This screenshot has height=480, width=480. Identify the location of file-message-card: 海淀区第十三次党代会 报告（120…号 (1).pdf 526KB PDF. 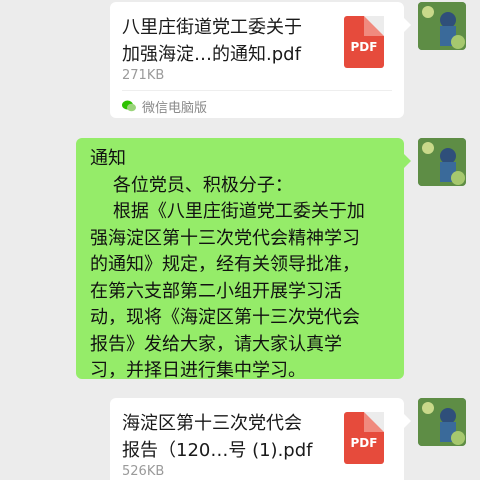
(257, 439).